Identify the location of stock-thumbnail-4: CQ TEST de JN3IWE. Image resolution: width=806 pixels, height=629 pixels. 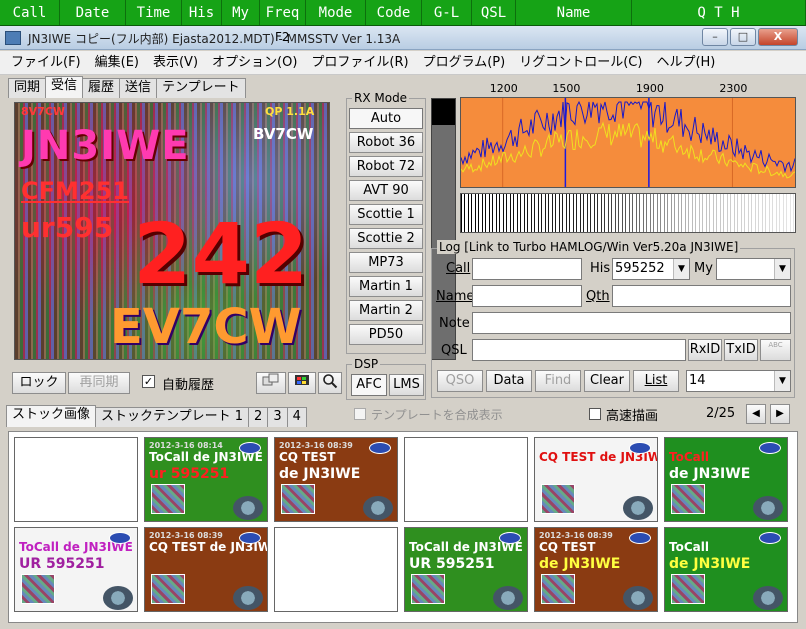
(596, 479).